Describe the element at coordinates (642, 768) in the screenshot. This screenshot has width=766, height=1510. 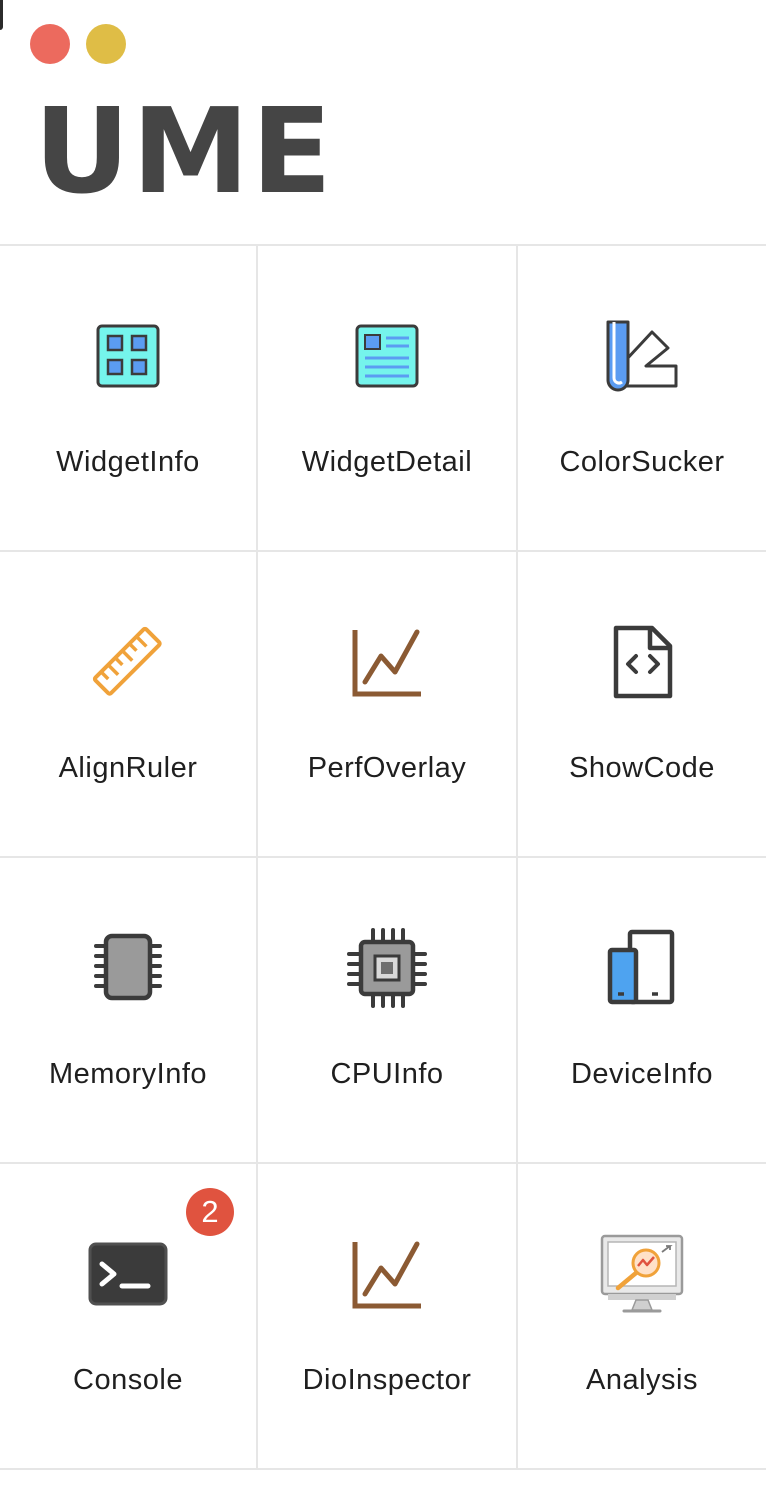
I see `plugin-label: ShowCode` at that location.